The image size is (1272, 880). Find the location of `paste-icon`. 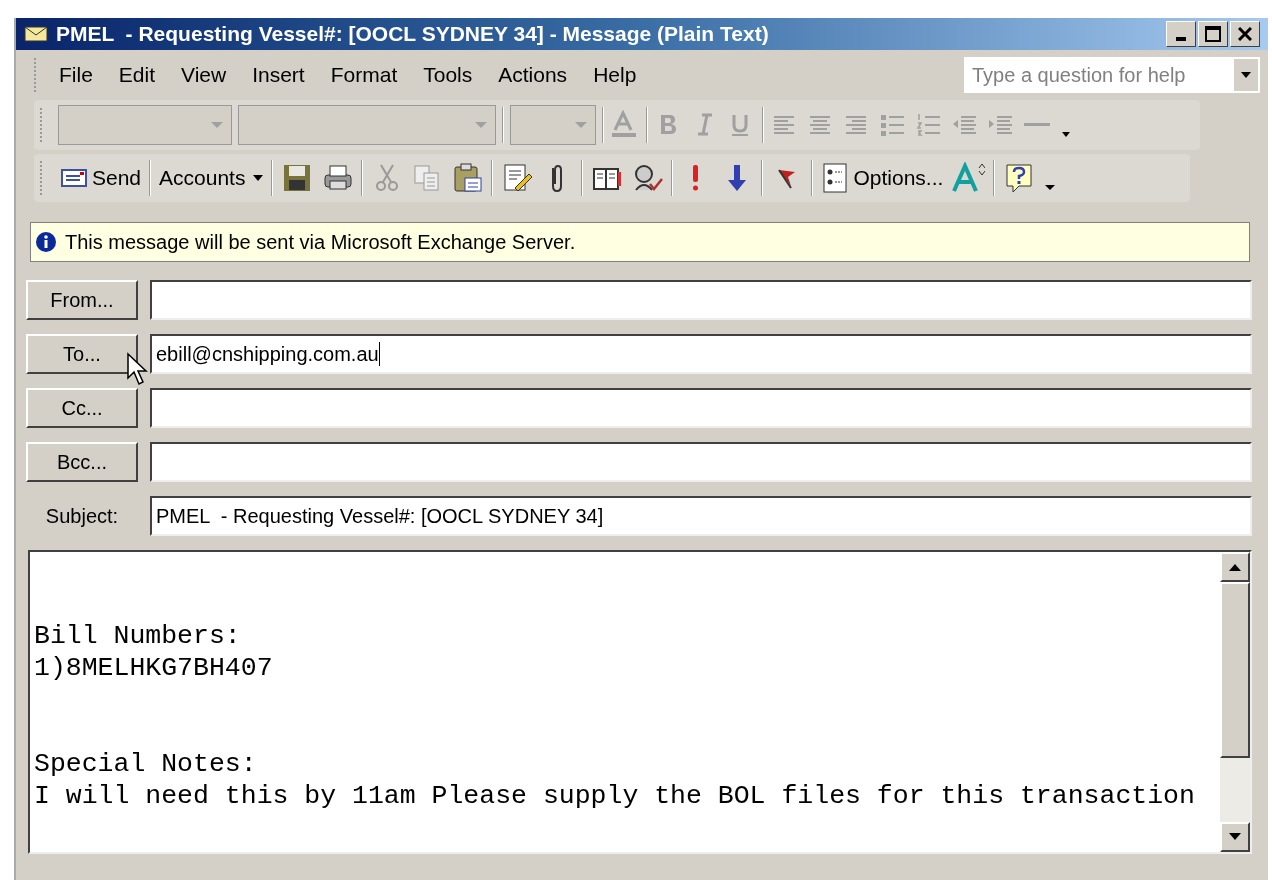

paste-icon is located at coordinates (467, 178).